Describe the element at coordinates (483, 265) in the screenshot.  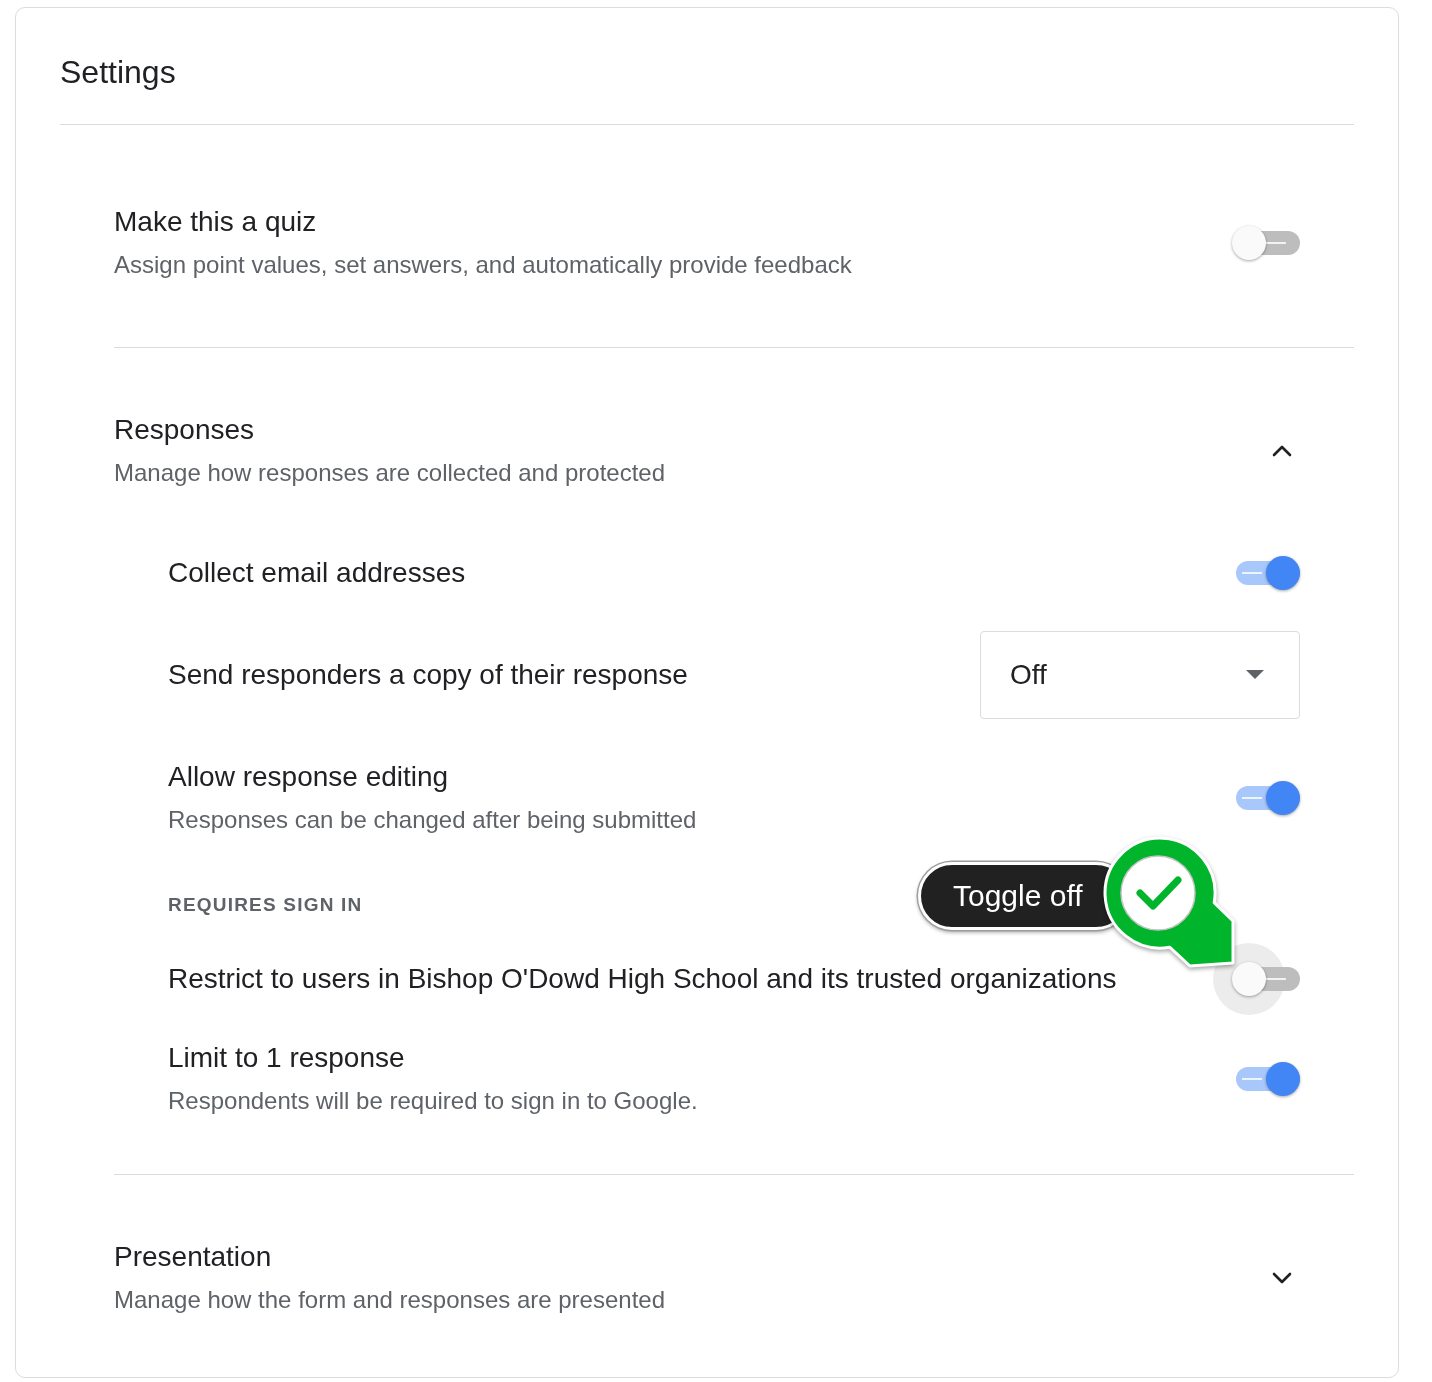
I see `section-description: Assign point values, set answers, and automatically provide feedback` at that location.